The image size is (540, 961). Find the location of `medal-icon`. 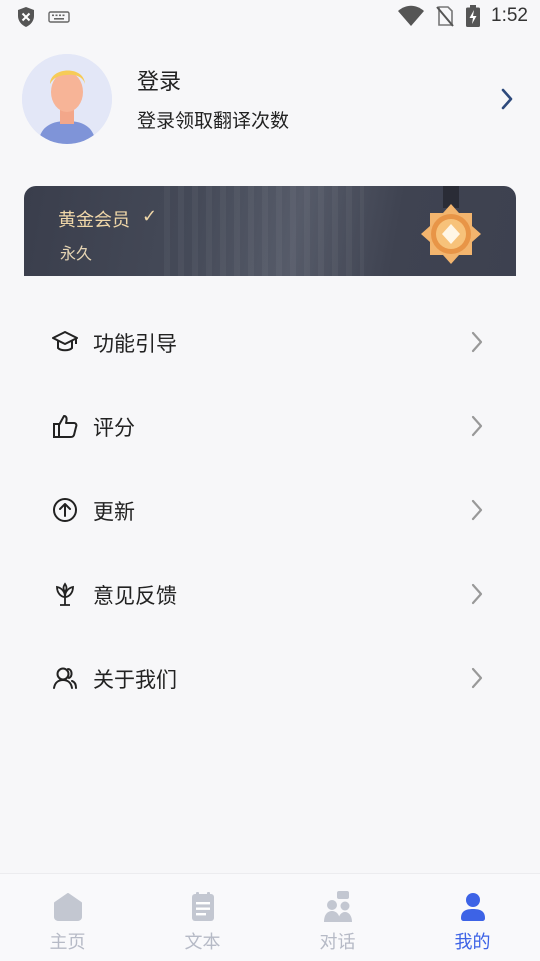

medal-icon is located at coordinates (451, 225).